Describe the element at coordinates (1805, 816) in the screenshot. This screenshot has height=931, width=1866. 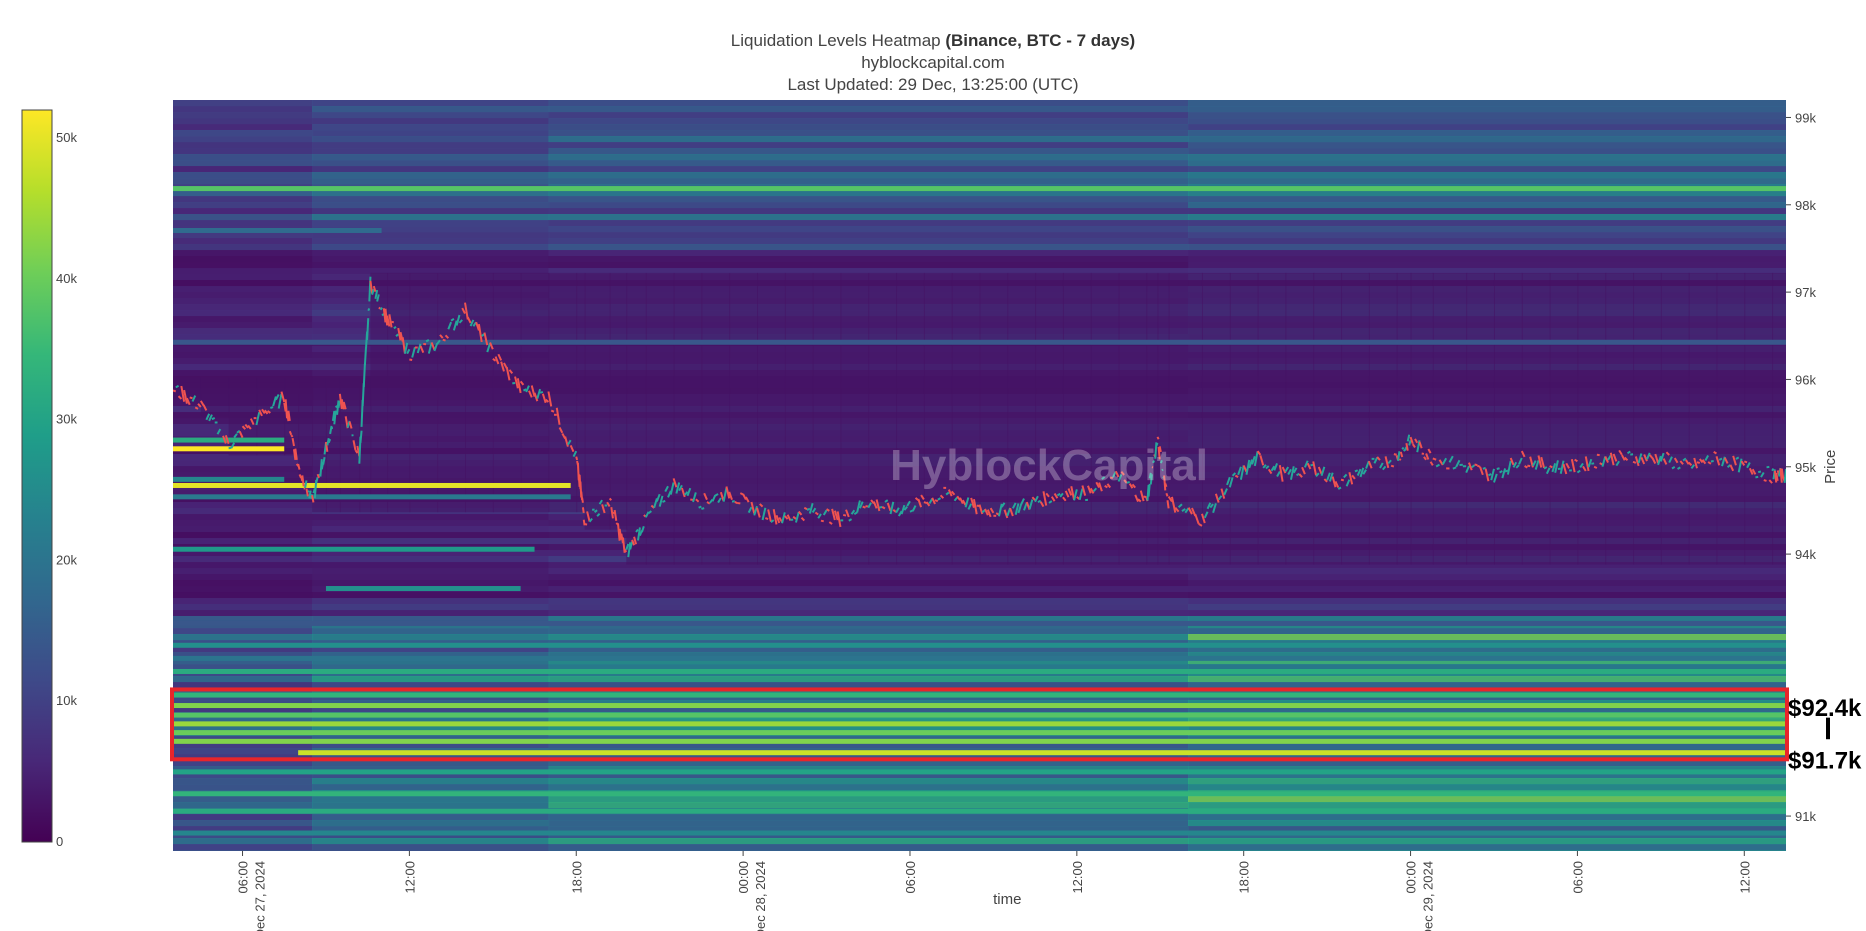
I see `y-tick-label: 91k` at that location.